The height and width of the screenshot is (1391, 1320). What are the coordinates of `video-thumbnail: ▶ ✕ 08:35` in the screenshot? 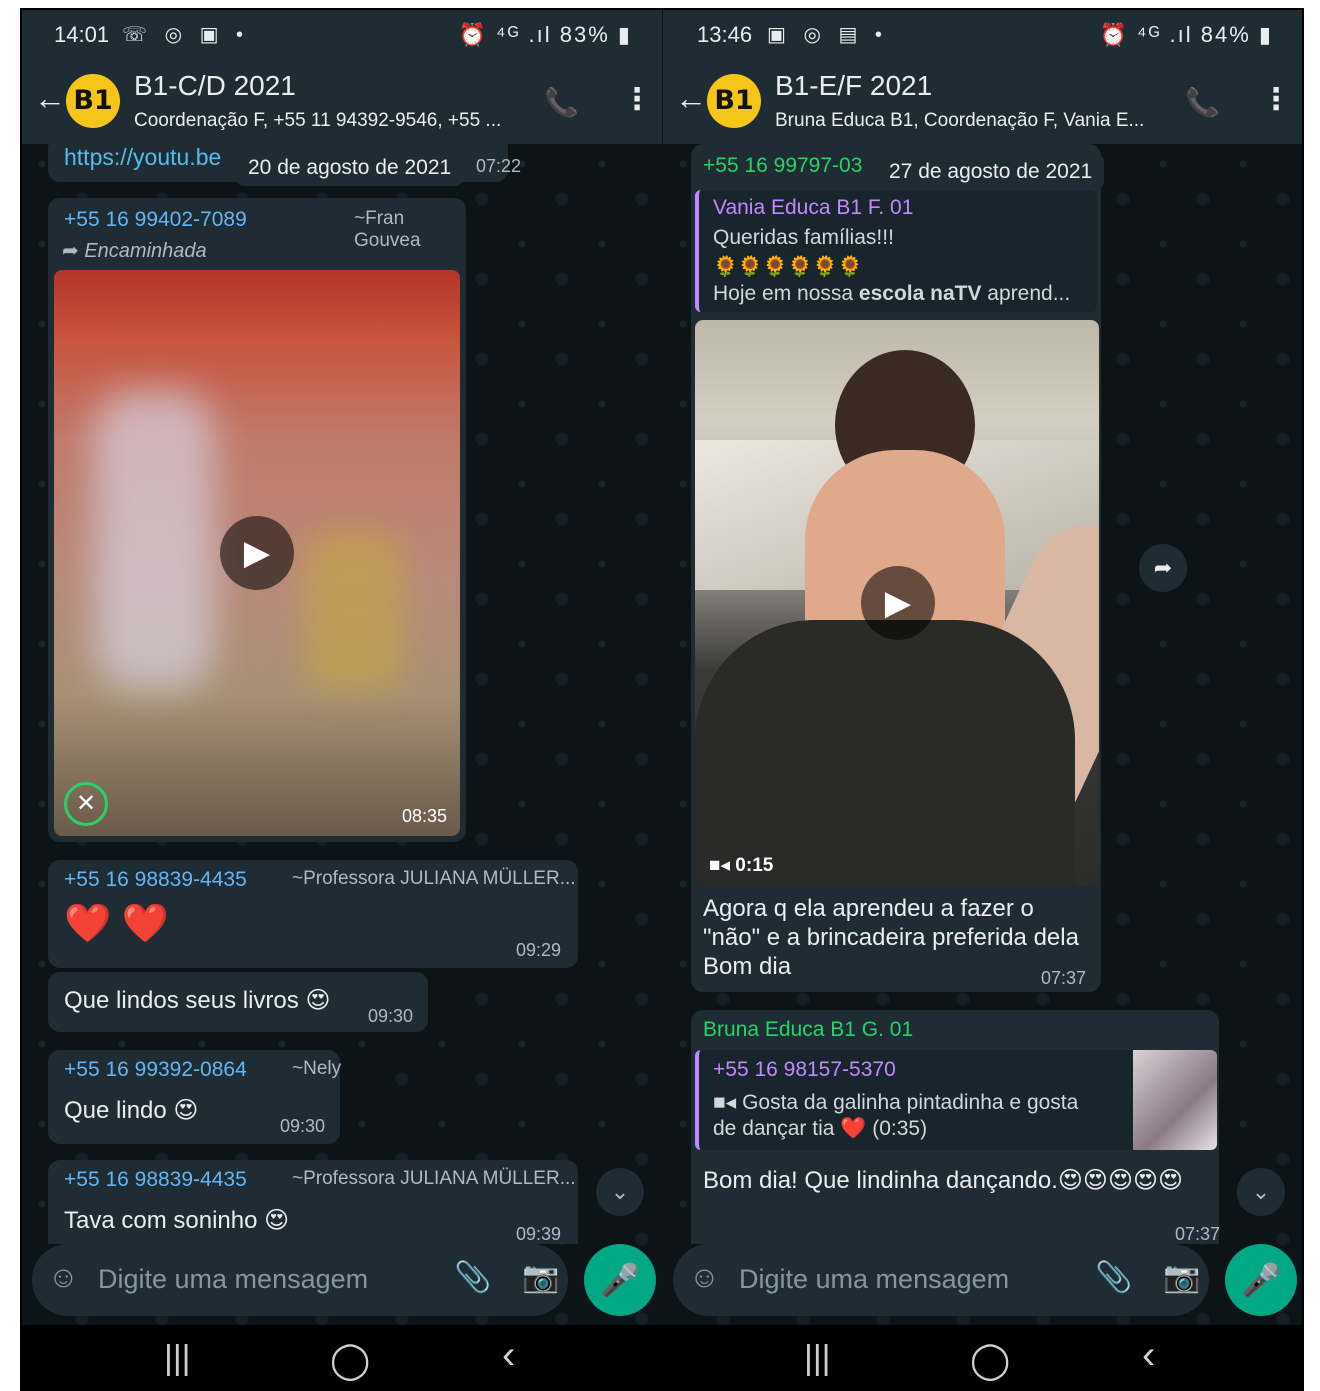 It's located at (257, 553).